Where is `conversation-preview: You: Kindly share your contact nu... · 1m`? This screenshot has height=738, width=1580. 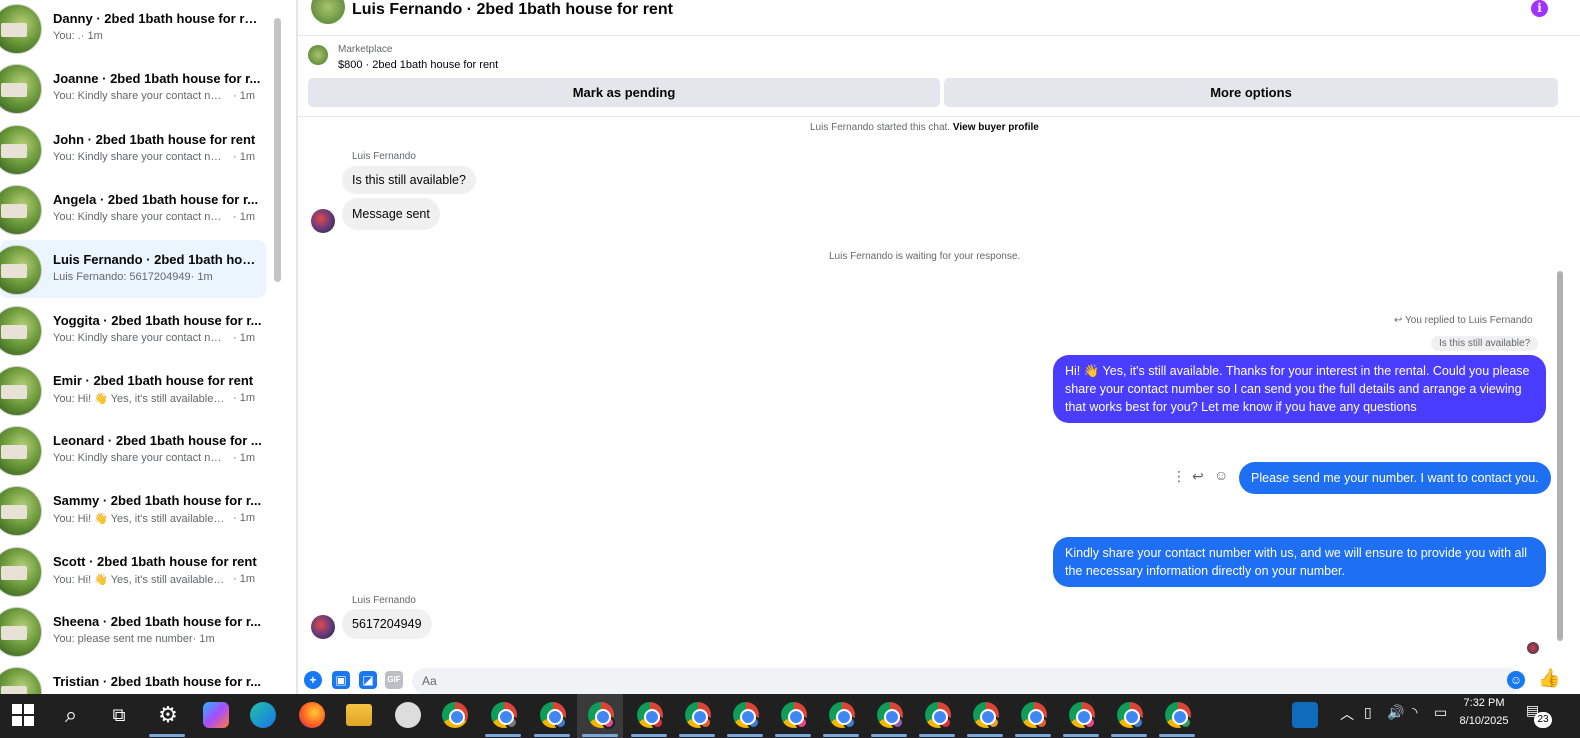 conversation-preview: You: Kindly share your contact nu... · 1m is located at coordinates (155, 338).